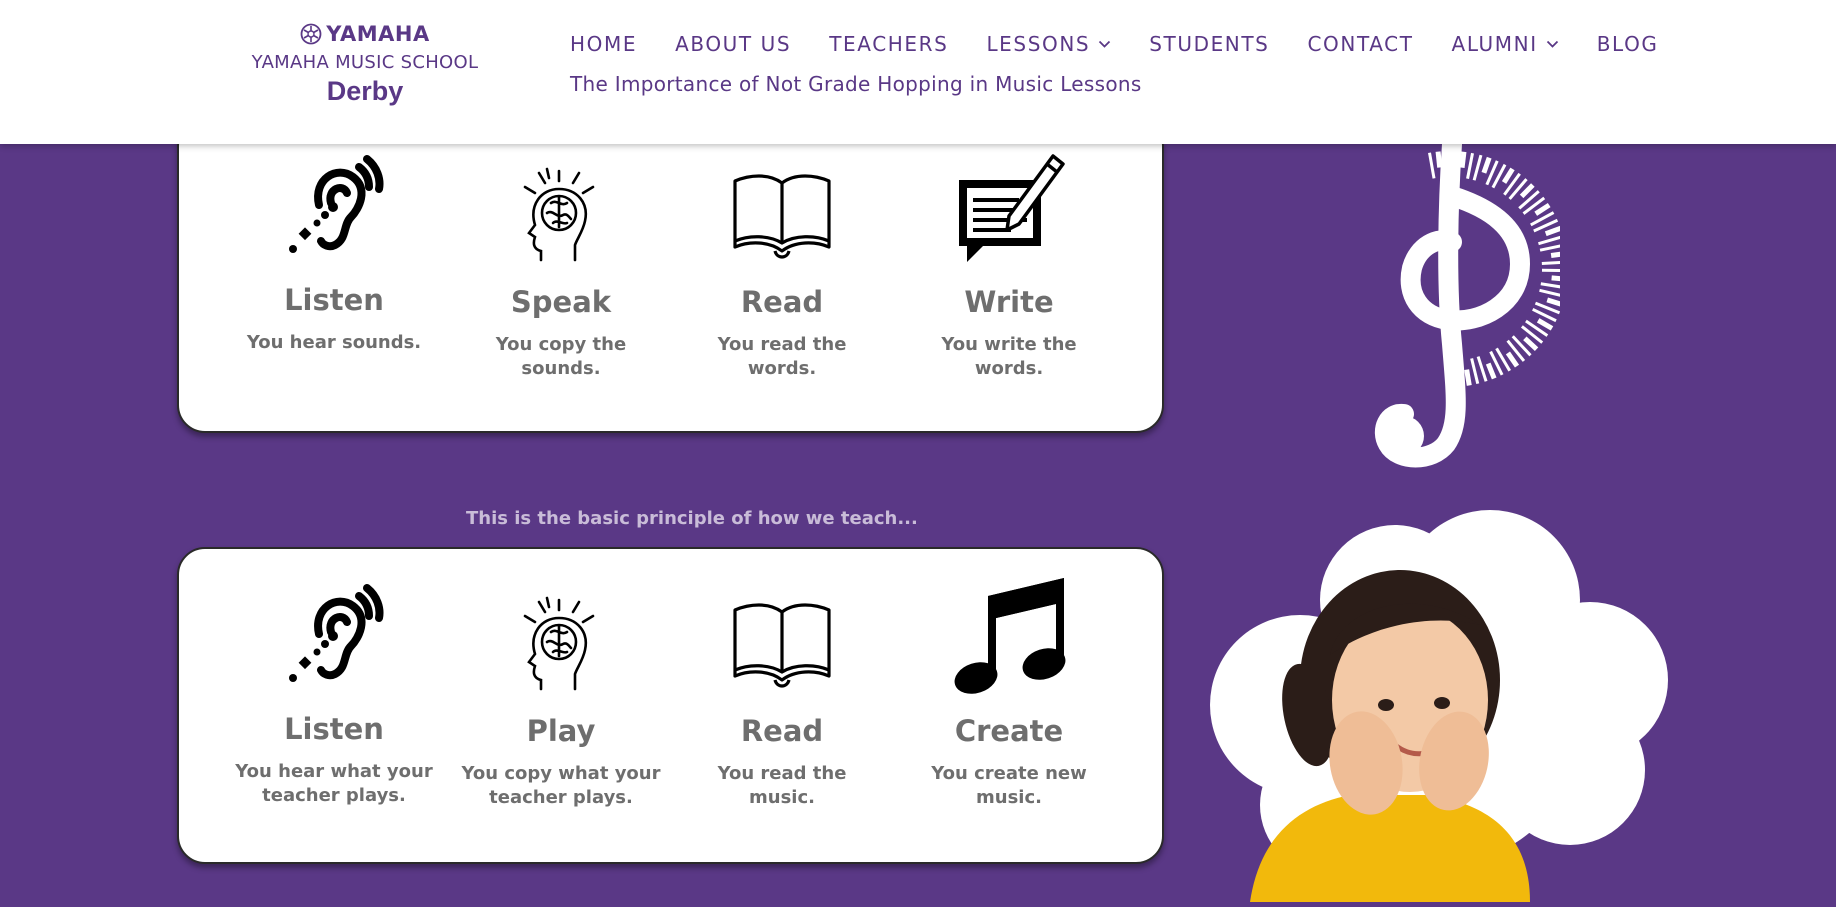 The image size is (1836, 907). What do you see at coordinates (1038, 44) in the screenshot?
I see `nav-lessons-label: LESSONS` at bounding box center [1038, 44].